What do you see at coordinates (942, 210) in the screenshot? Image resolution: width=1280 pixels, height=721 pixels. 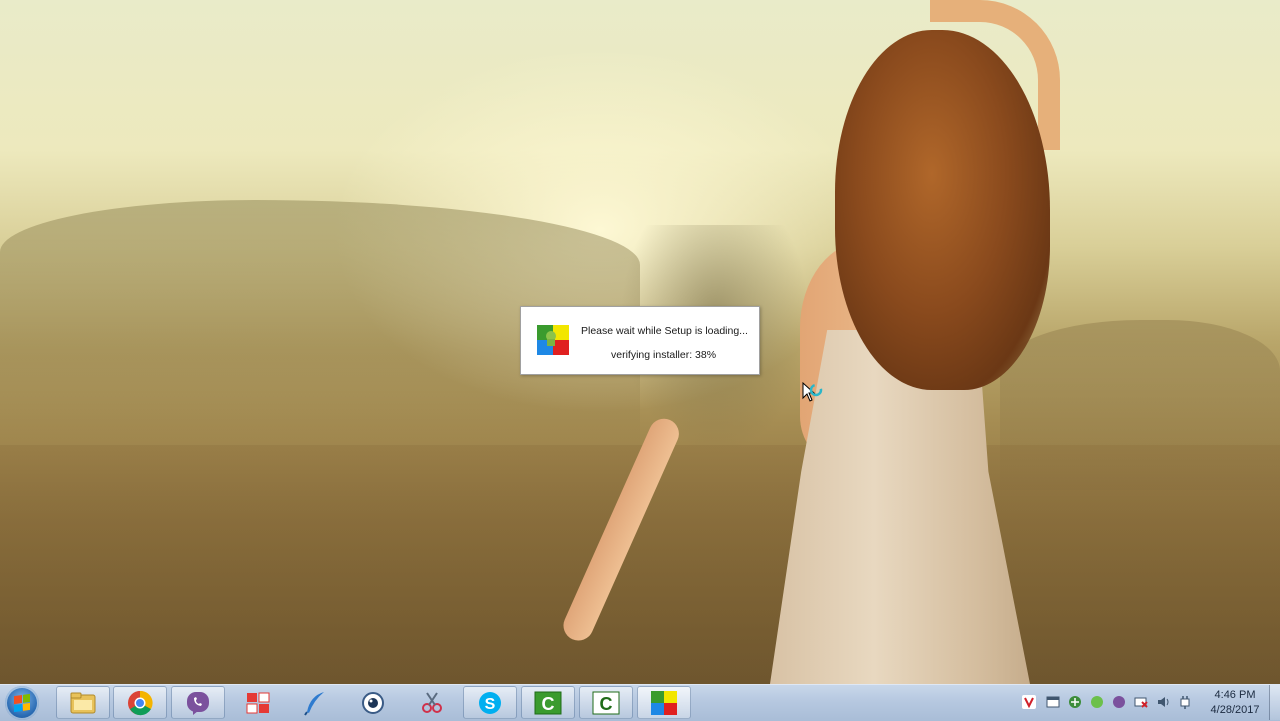 I see `wallpaper-figure-hair` at bounding box center [942, 210].